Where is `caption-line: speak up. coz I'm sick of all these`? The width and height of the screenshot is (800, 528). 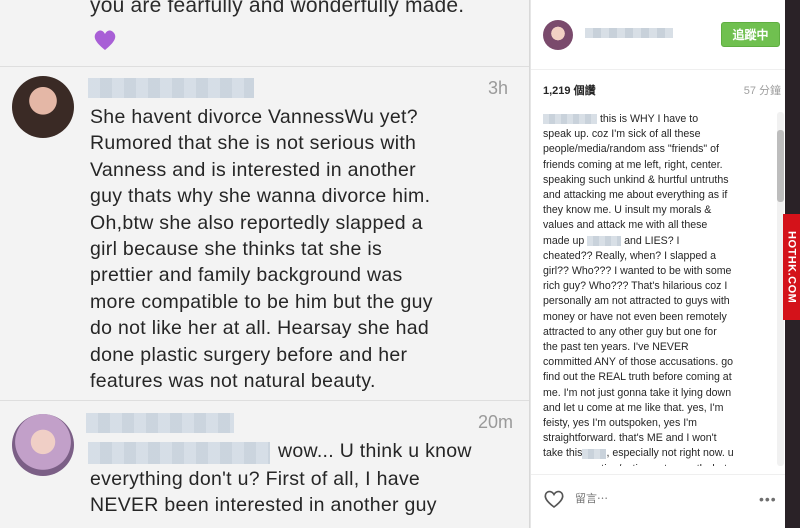 caption-line: speak up. coz I'm sick of all these is located at coordinates (656, 134).